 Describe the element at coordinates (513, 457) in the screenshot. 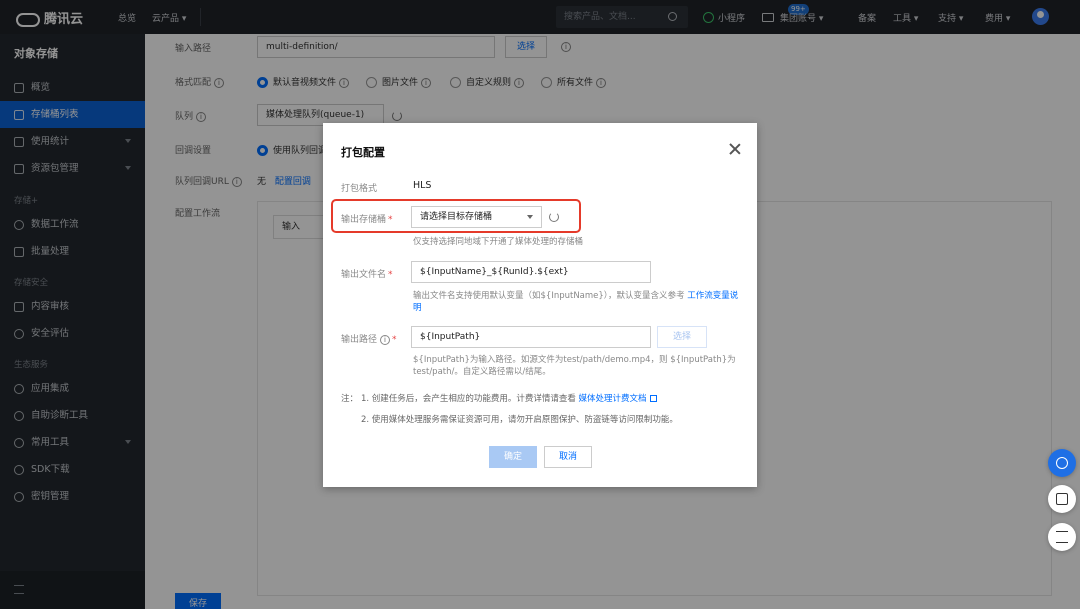

I see `confirm-button: 确定` at that location.